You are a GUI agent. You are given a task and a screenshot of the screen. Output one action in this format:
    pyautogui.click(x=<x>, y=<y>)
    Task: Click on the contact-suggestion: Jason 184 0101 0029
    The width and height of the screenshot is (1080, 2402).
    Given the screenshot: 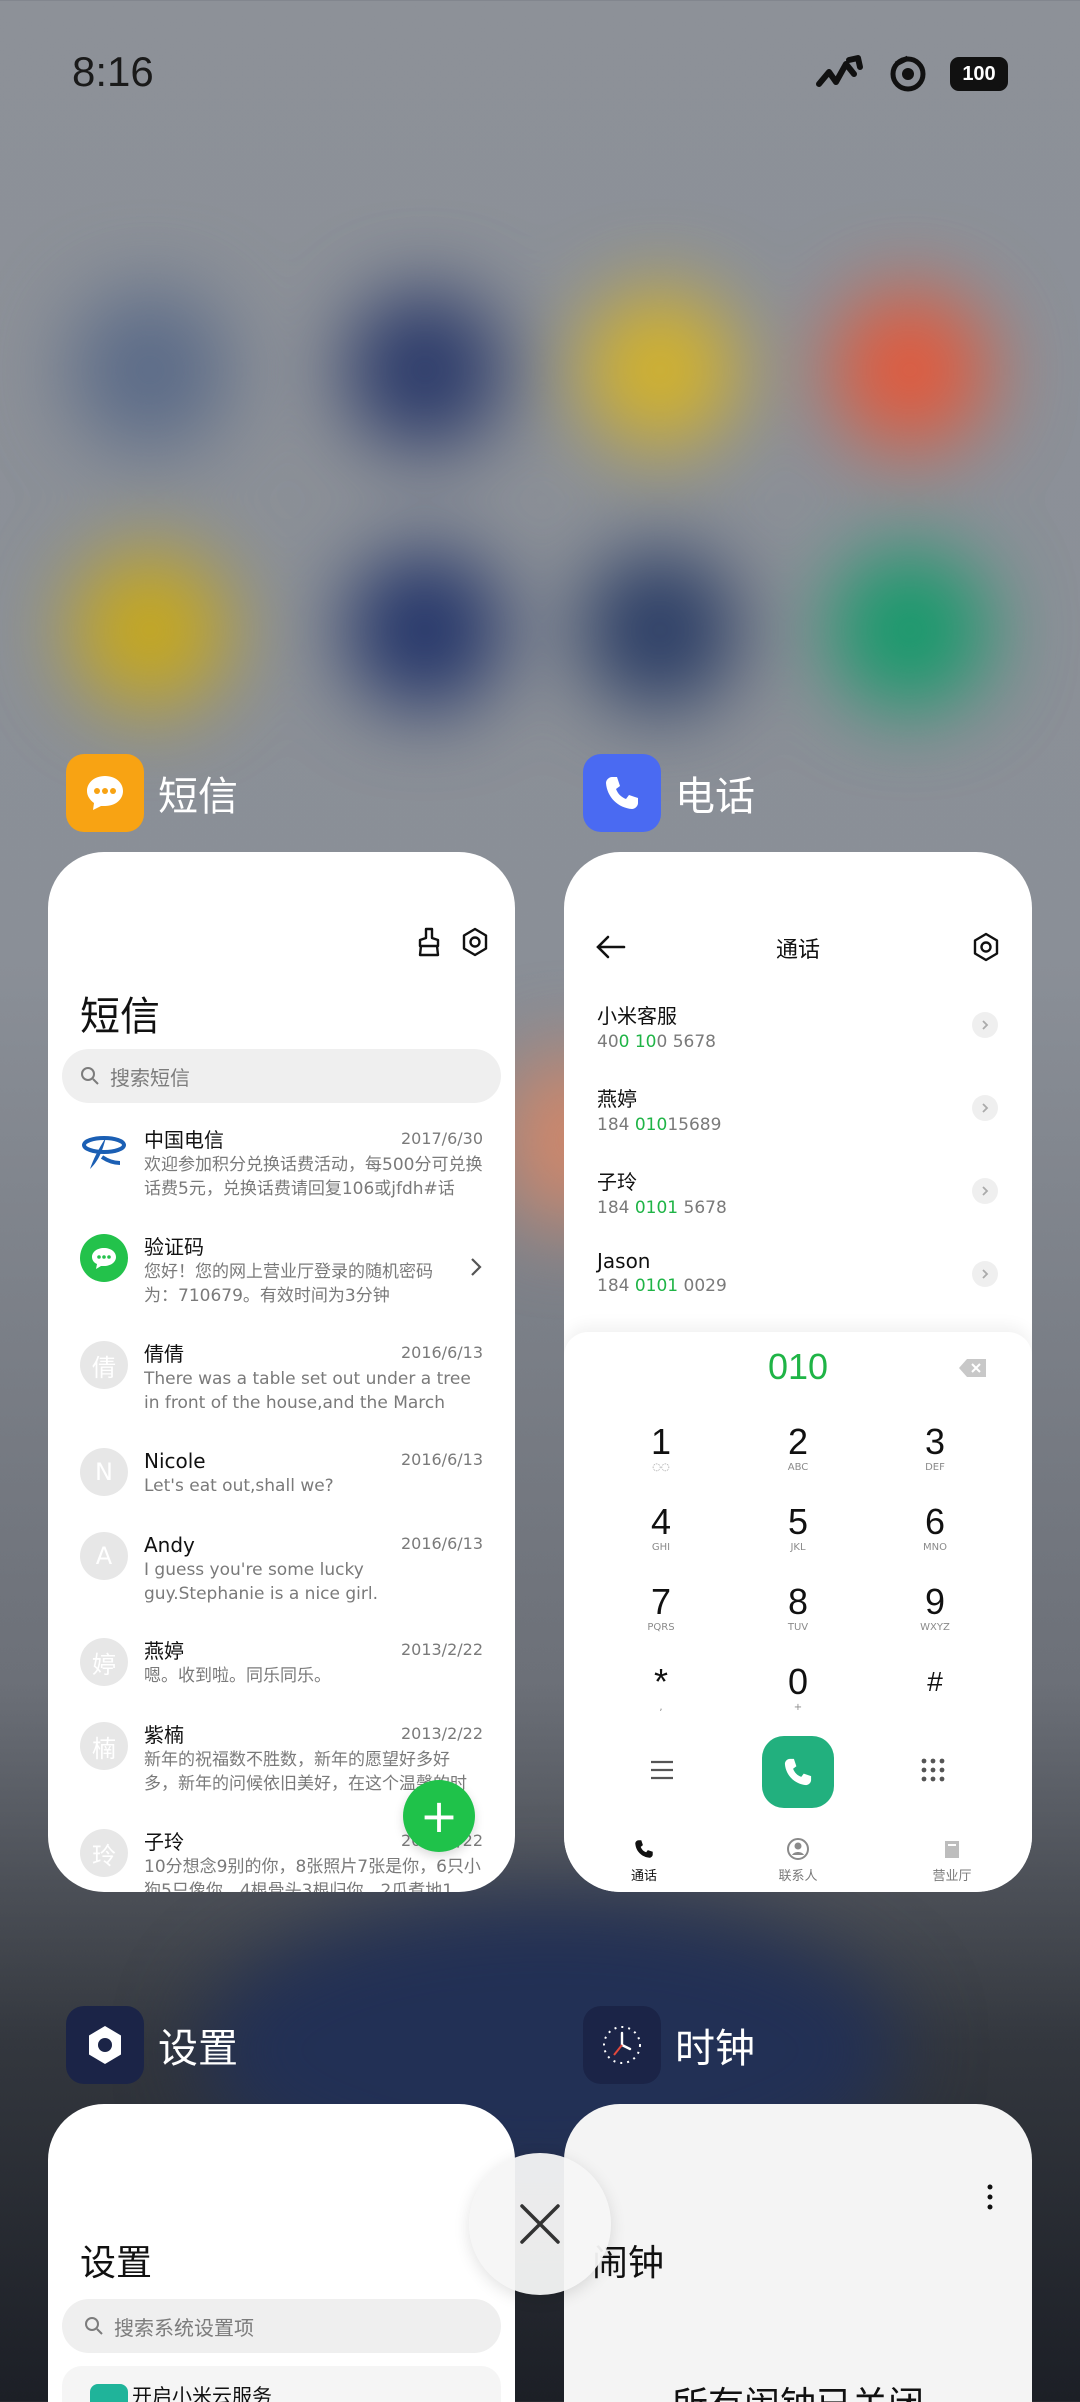 What is the action you would take?
    pyautogui.click(x=797, y=1290)
    